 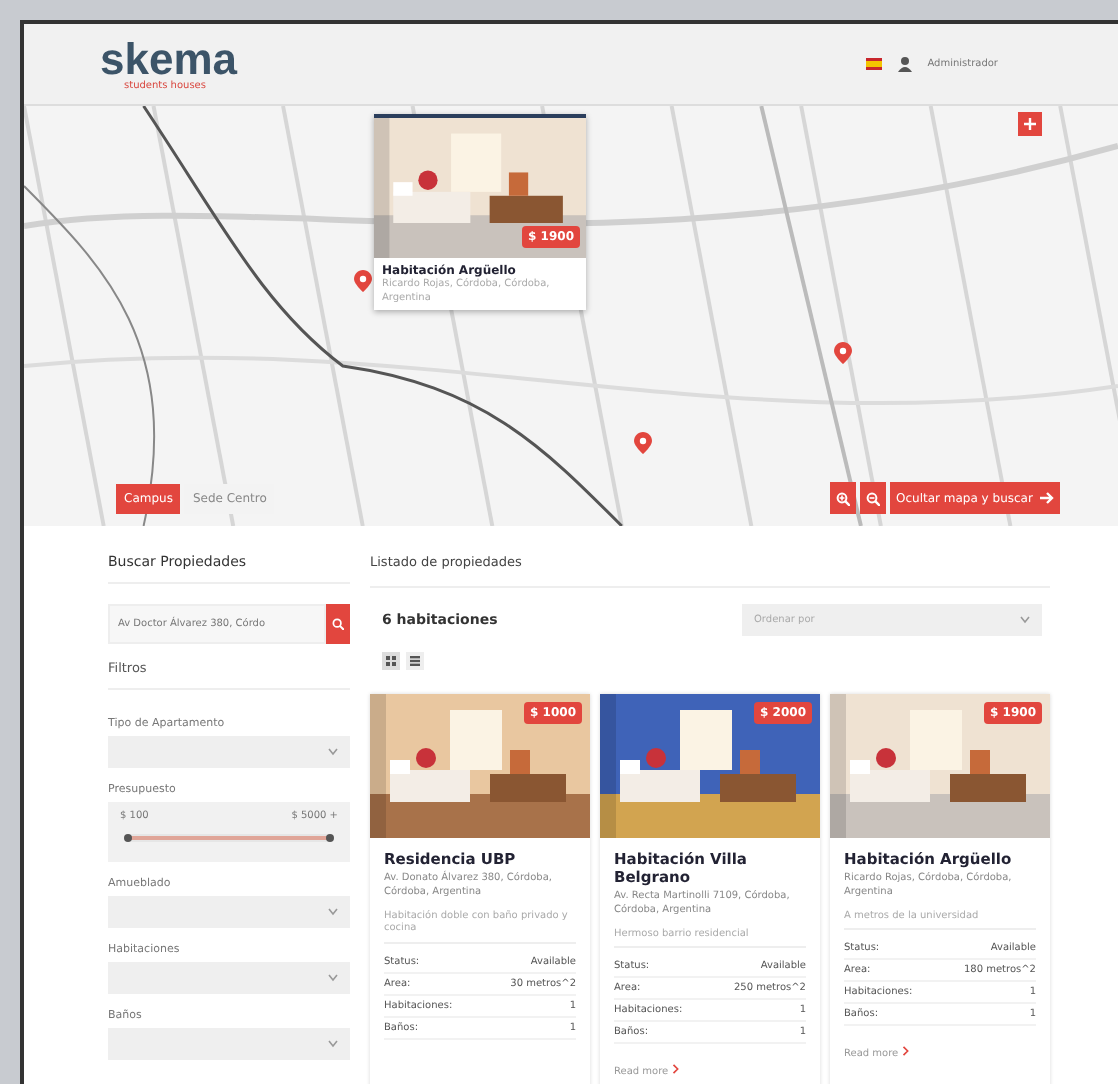 I want to click on list-view-button, so click(x=415, y=661).